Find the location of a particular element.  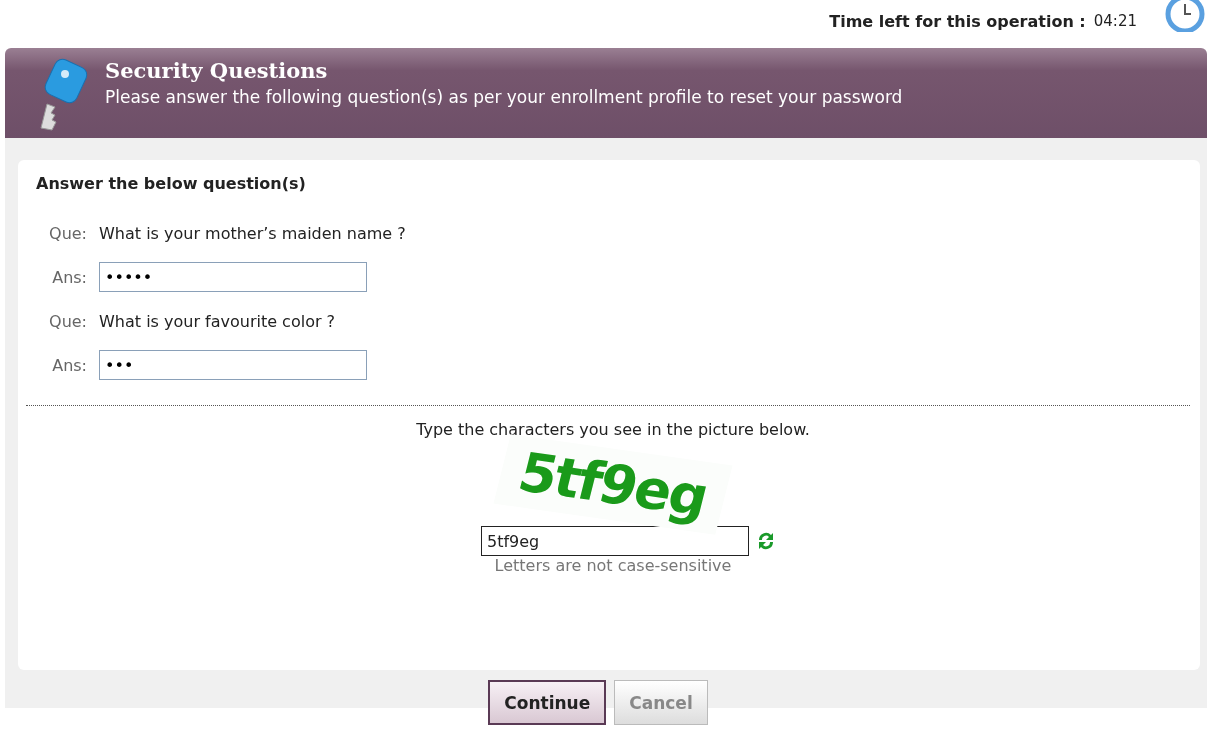

page-title: Security Questions is located at coordinates (217, 70).